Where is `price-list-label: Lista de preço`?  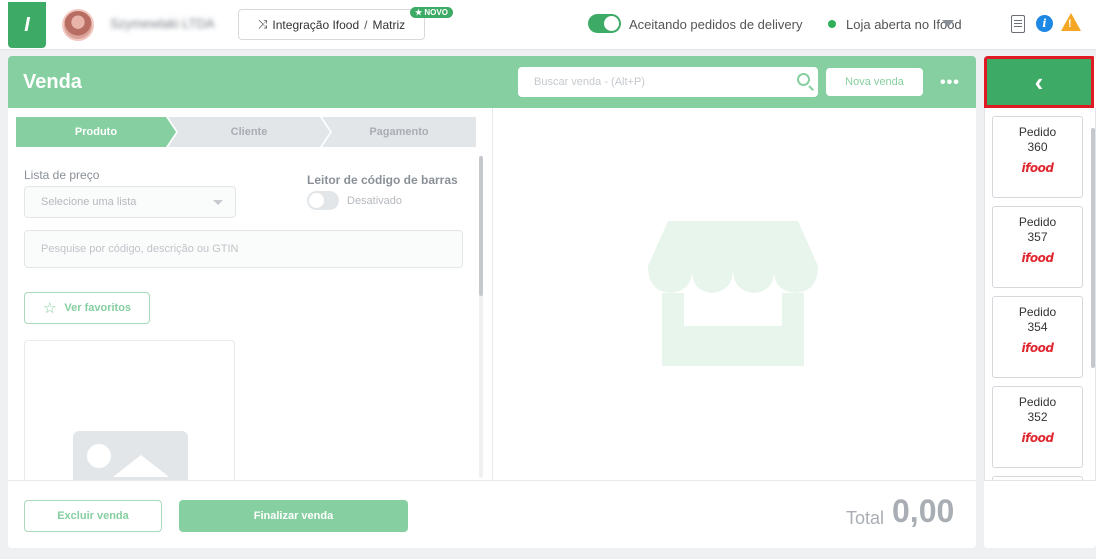
price-list-label: Lista de preço is located at coordinates (62, 175).